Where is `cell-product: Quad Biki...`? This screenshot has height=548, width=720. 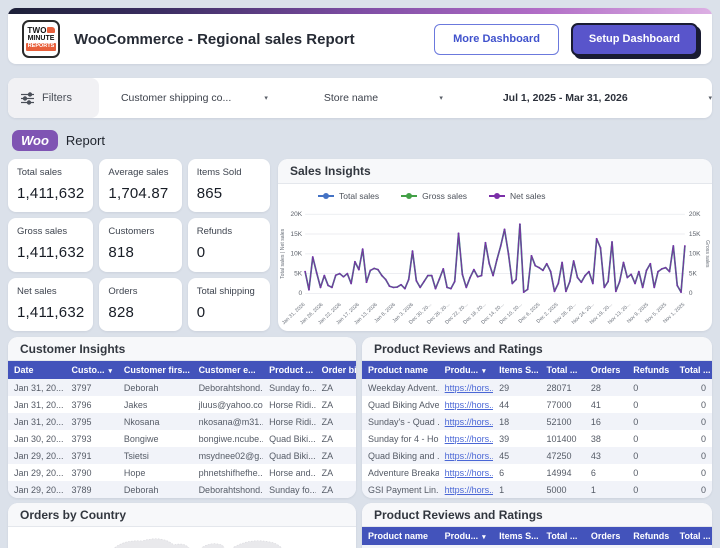 cell-product: Quad Biki... is located at coordinates (292, 438).